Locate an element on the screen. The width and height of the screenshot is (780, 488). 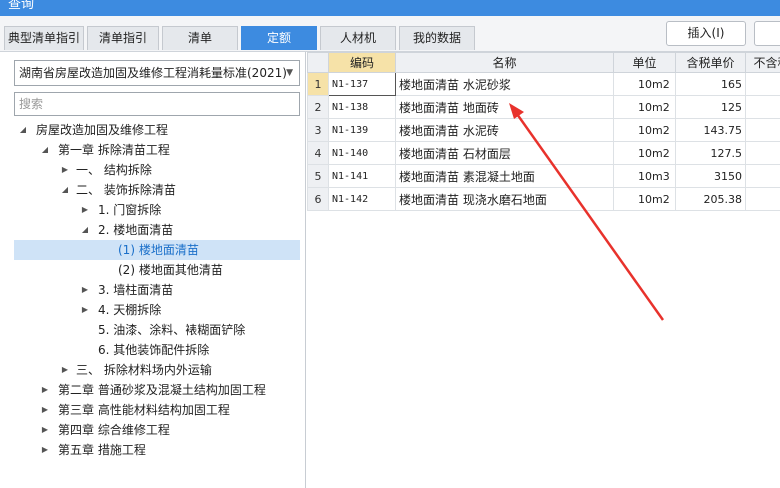
tree-node: ▶ 4. 天棚拆除 is located at coordinates (157, 310).